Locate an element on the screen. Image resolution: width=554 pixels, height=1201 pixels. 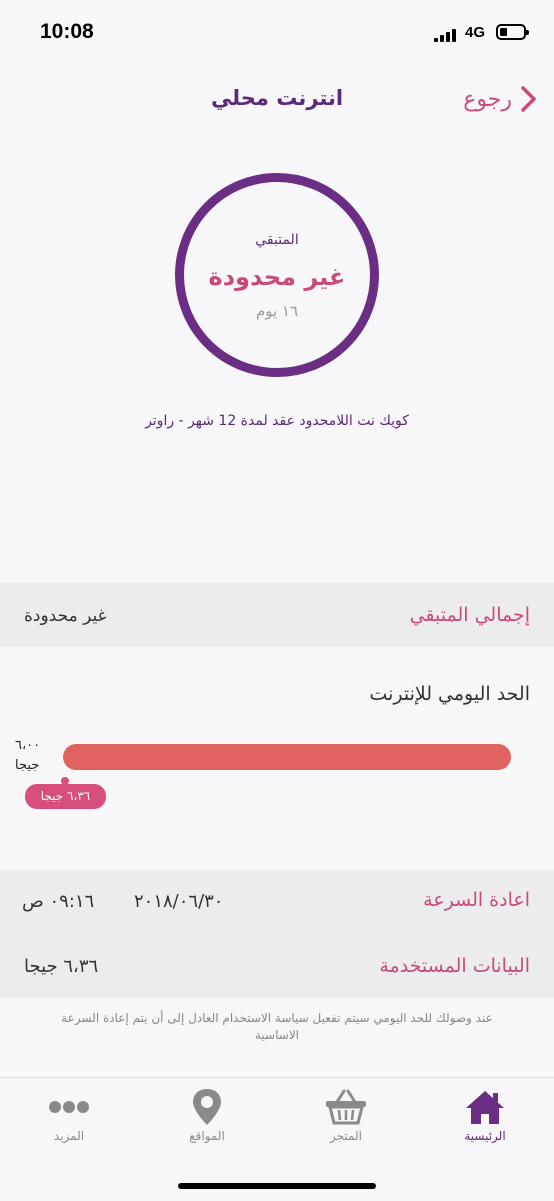
location-pin-icon is located at coordinates (207, 1107).